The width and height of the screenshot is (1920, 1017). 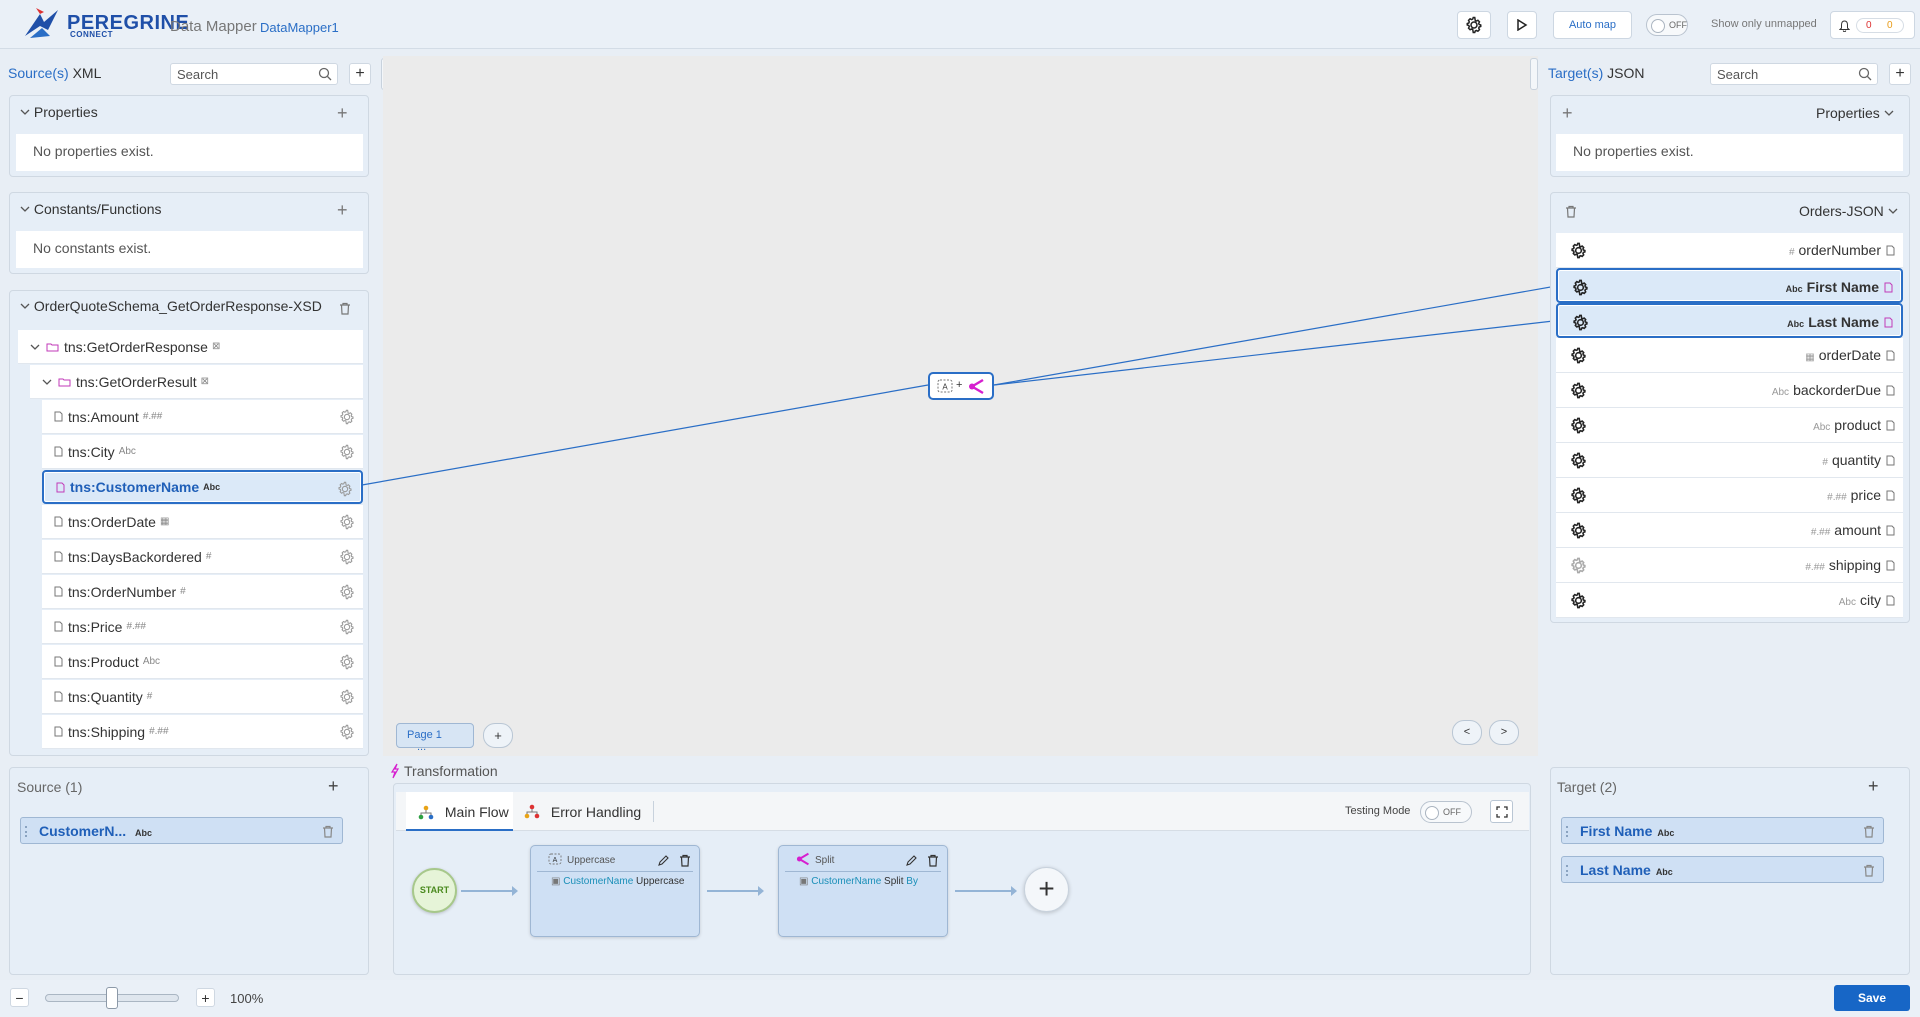 I want to click on source-search-input: Search, so click(x=254, y=74).